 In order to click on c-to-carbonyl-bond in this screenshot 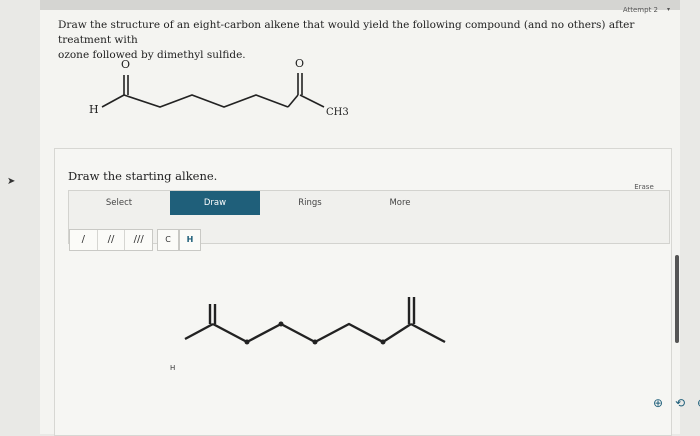, I will do `click(293, 101)`.